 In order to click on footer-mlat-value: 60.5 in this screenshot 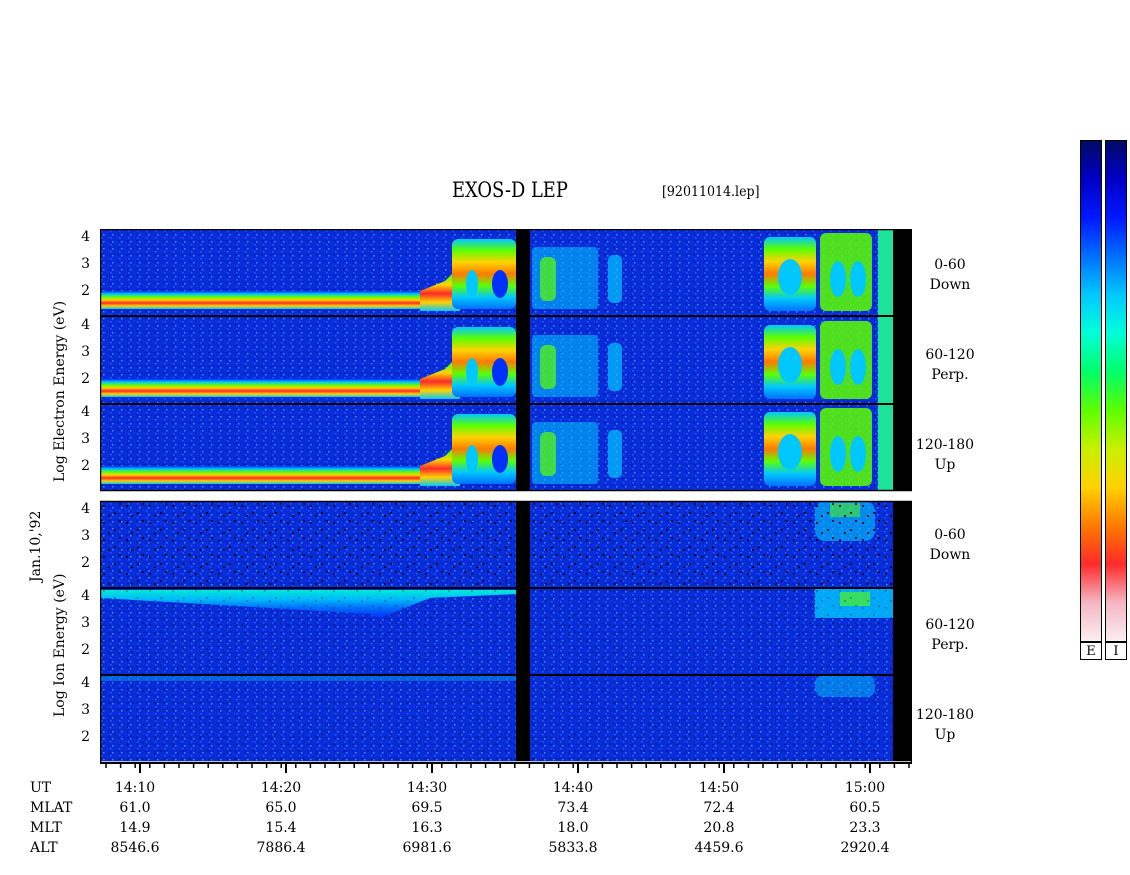, I will do `click(865, 808)`.